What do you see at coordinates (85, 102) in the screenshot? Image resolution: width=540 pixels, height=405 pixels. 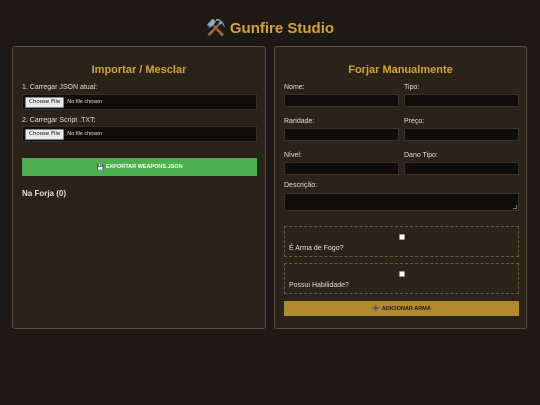 I see `json-file-status: No file chosen` at bounding box center [85, 102].